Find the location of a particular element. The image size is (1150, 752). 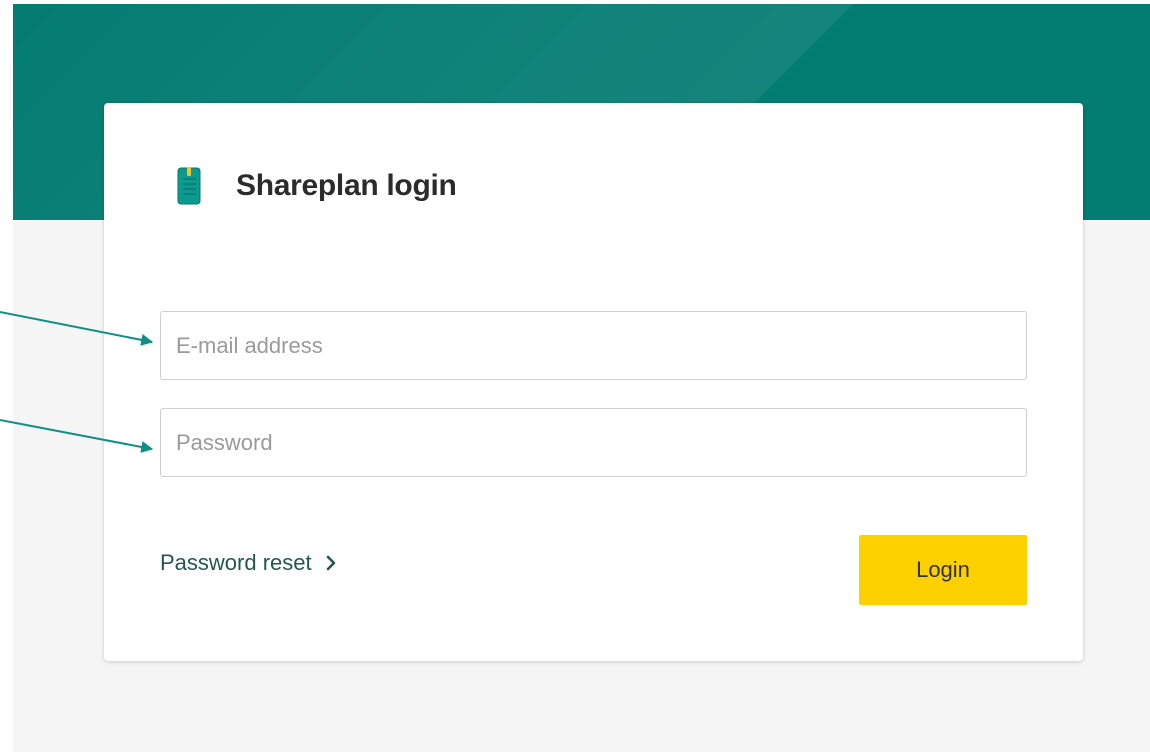

notebook-icon is located at coordinates (189, 186).